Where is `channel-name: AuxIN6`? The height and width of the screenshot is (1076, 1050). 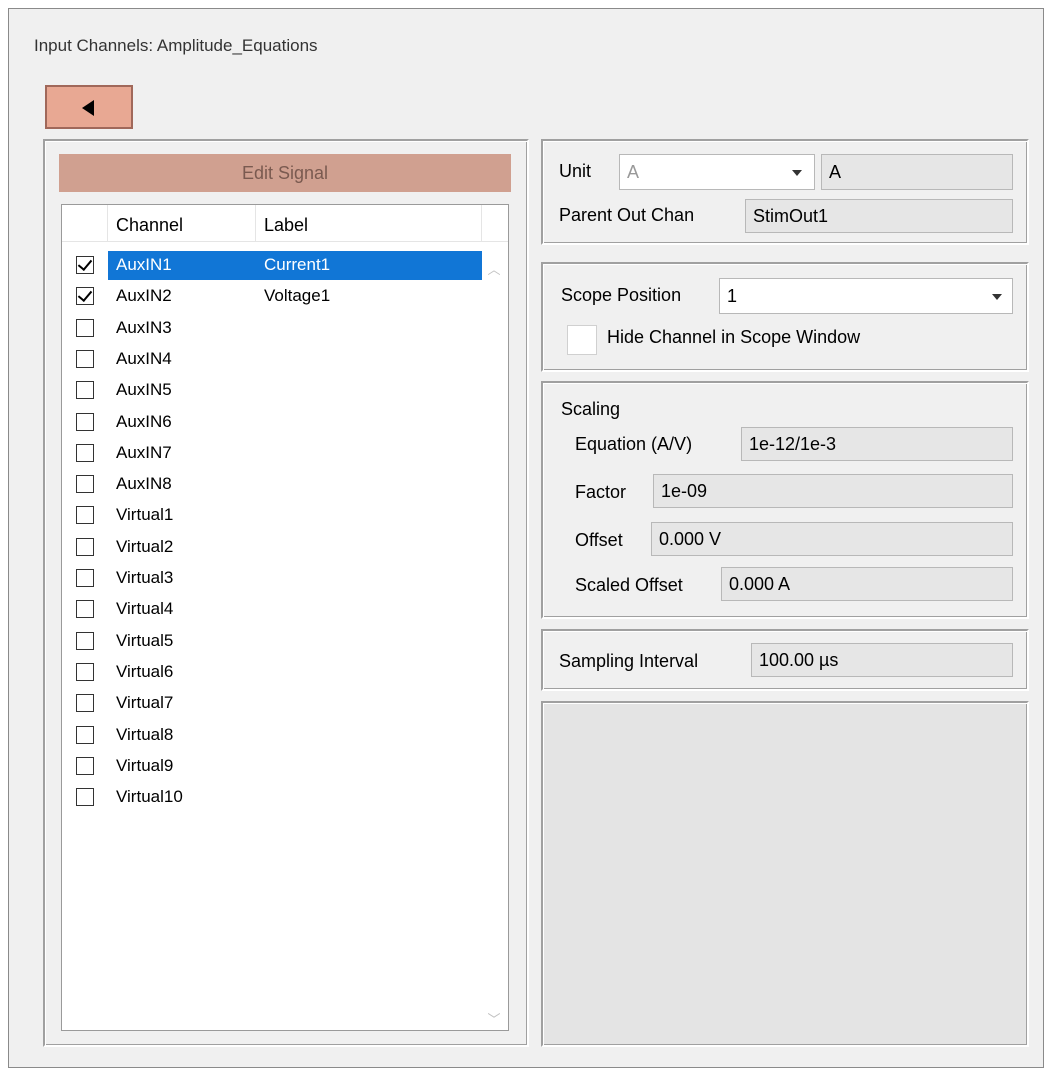
channel-name: AuxIN6 is located at coordinates (144, 421).